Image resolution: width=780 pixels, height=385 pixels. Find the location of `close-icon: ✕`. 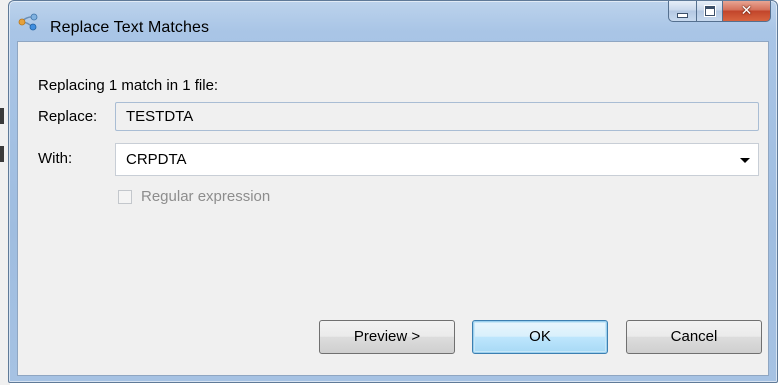

close-icon: ✕ is located at coordinates (746, 11).